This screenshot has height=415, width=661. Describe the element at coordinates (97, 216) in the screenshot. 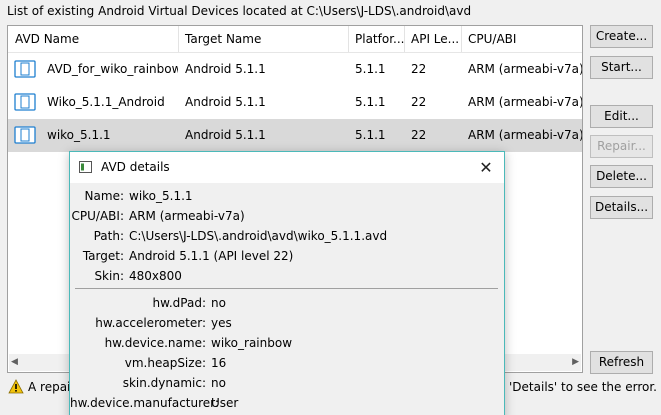

I see `field-label: CPU/ABI:` at that location.